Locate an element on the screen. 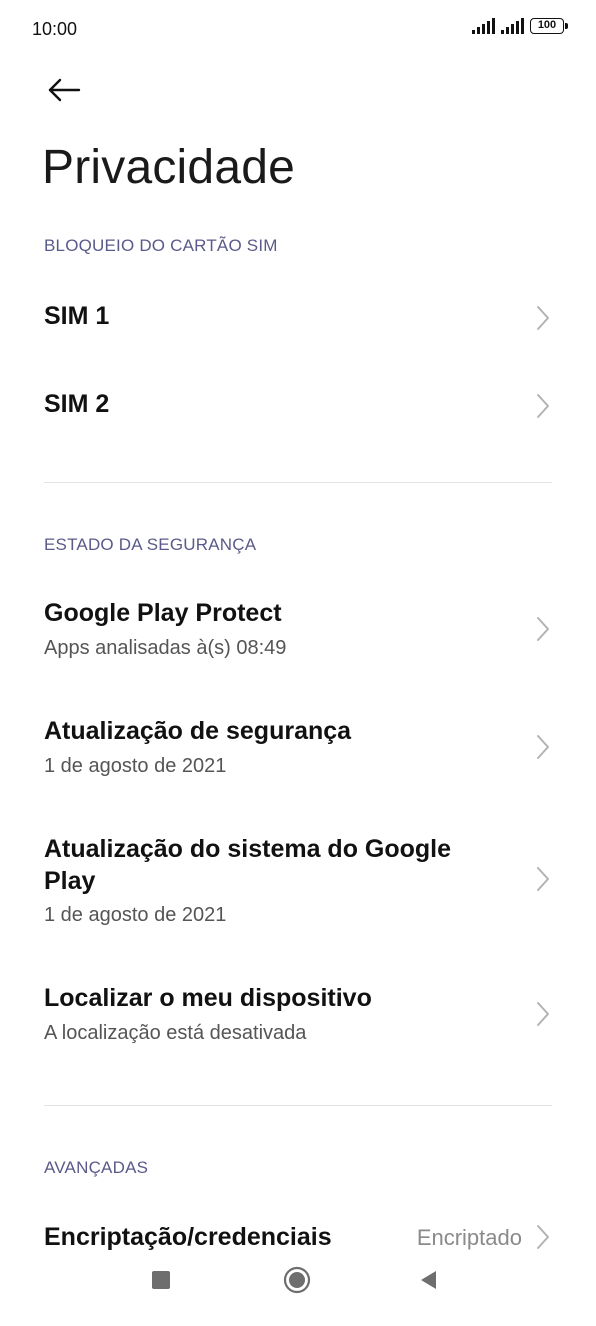  status-time: 10:00 is located at coordinates (55, 29).